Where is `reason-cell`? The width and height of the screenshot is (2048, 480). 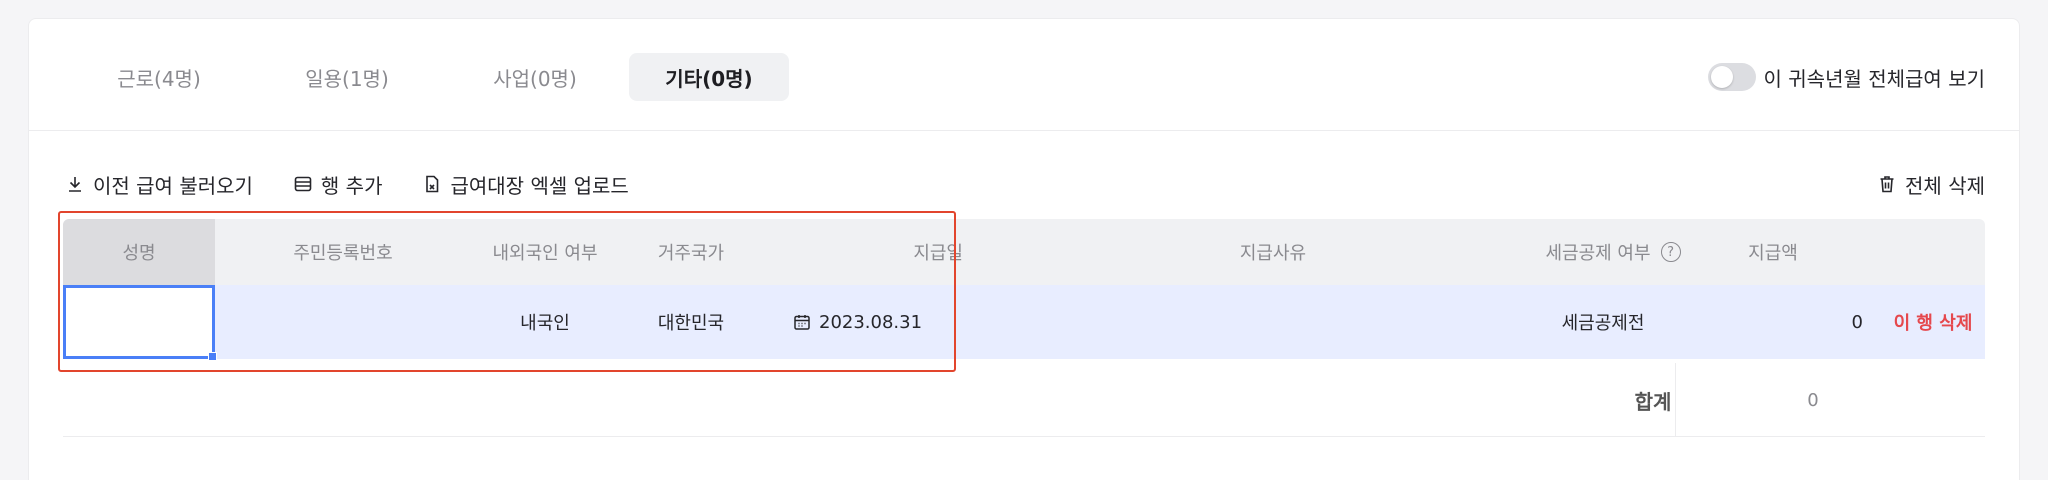
reason-cell is located at coordinates (1233, 322).